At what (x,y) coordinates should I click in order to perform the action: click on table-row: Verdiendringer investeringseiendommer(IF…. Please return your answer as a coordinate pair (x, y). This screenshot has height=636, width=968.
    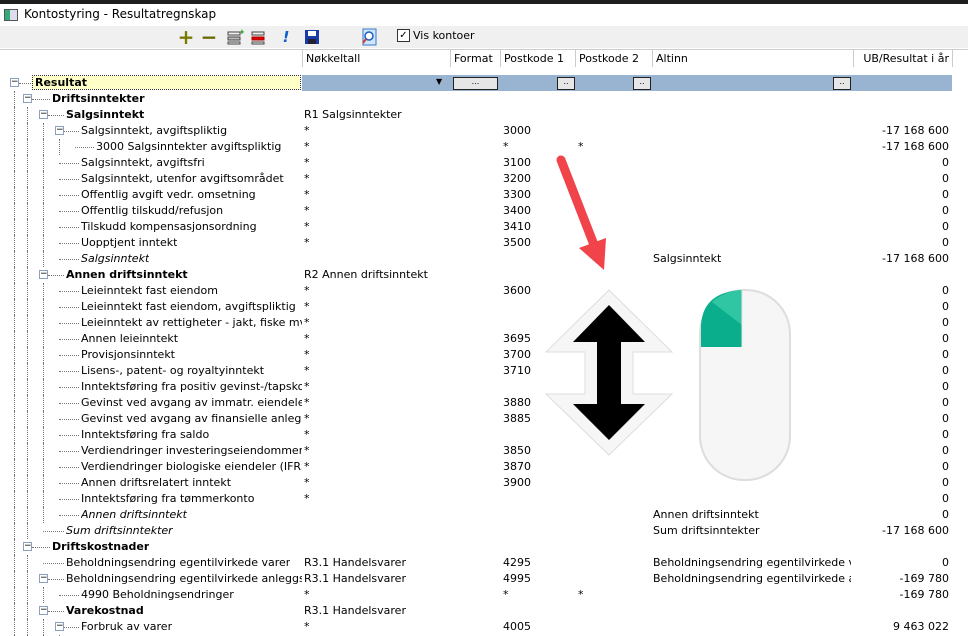
    Looking at the image, I should click on (484, 451).